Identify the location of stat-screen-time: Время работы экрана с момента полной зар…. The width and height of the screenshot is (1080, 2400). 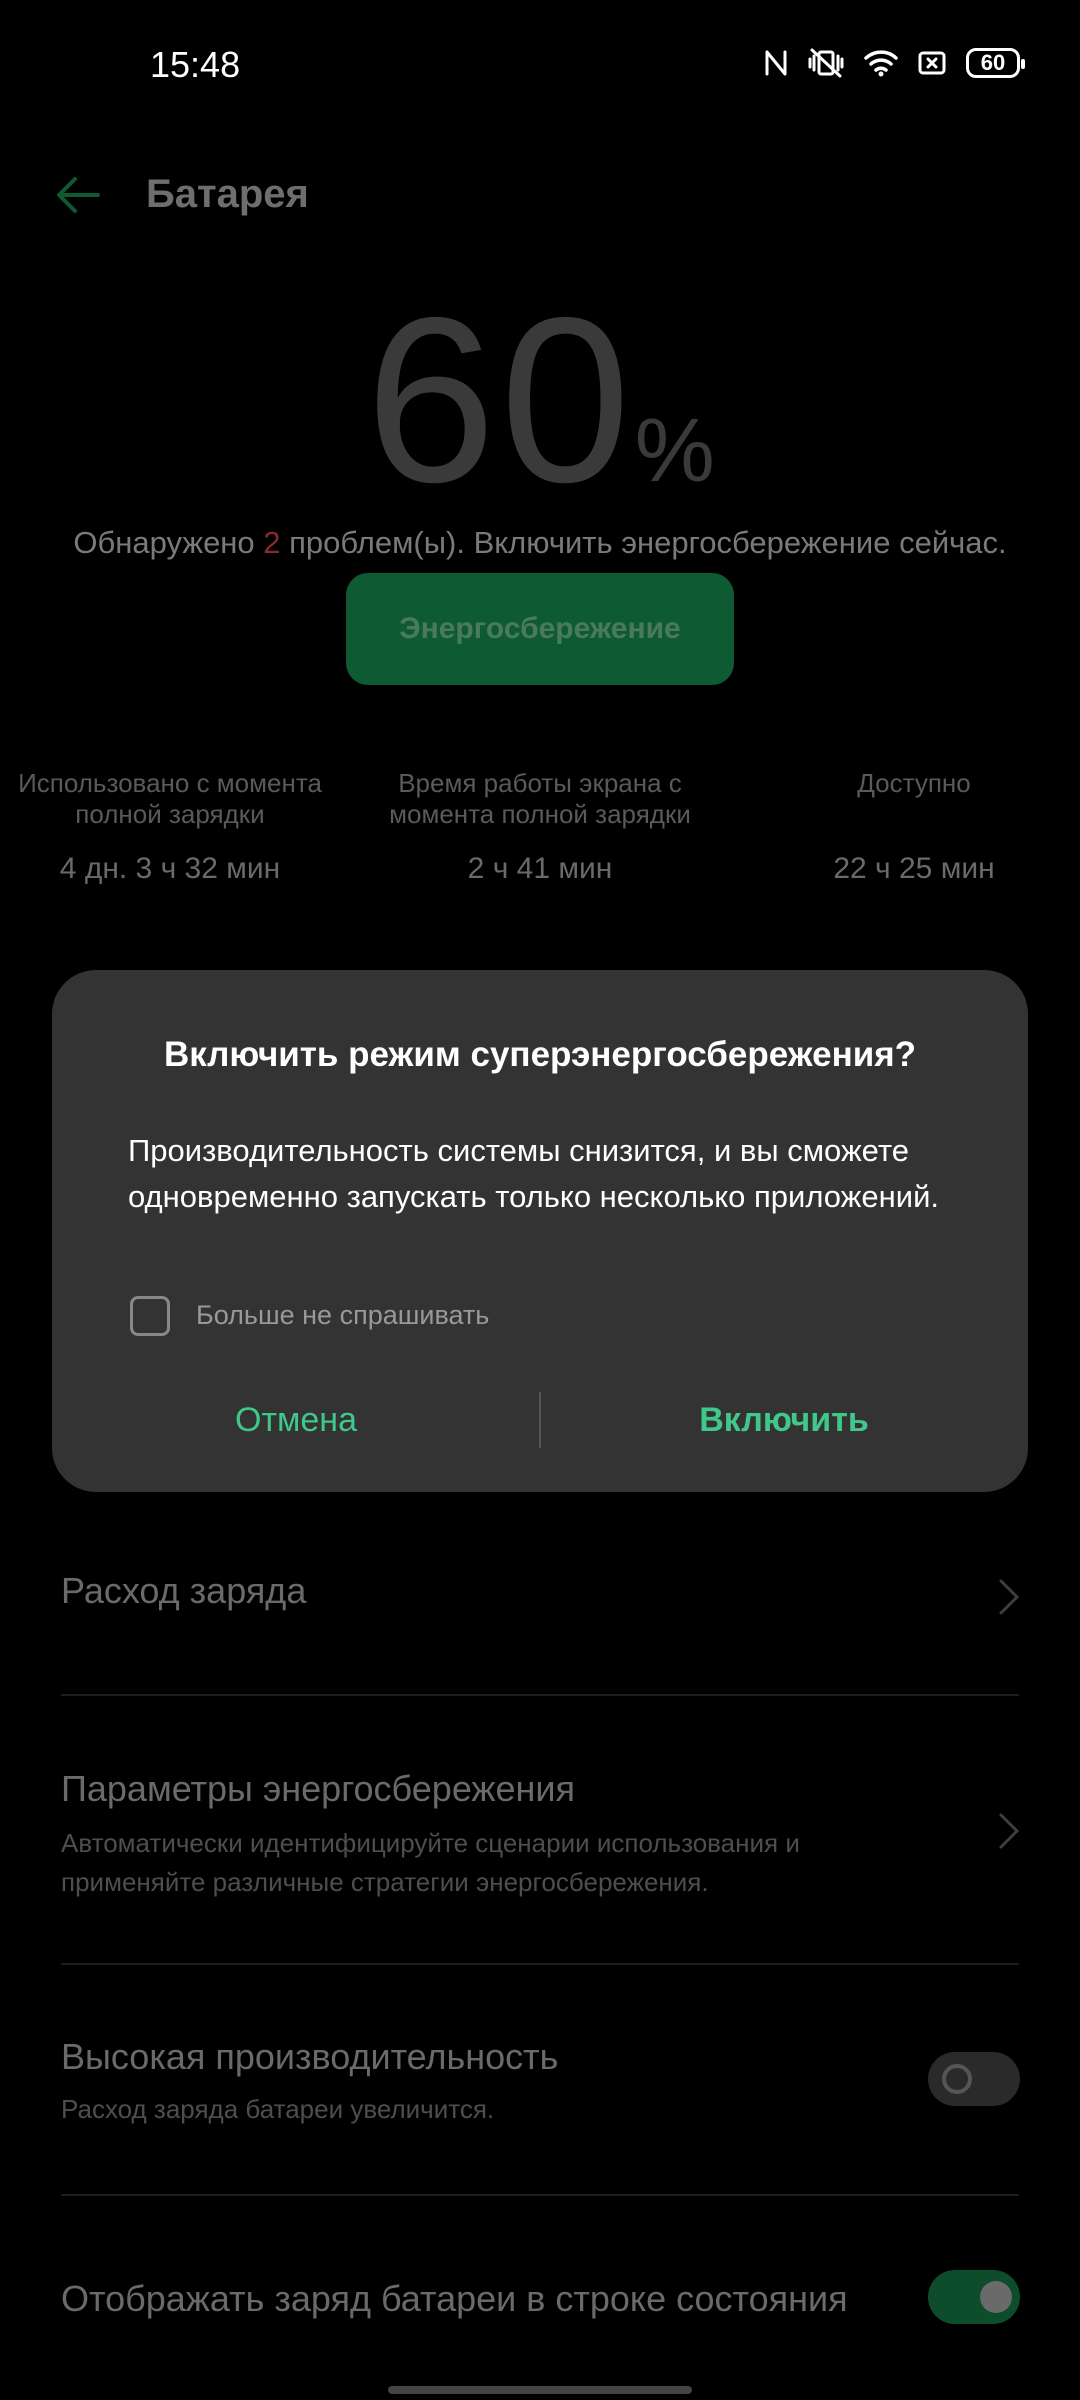
(540, 826).